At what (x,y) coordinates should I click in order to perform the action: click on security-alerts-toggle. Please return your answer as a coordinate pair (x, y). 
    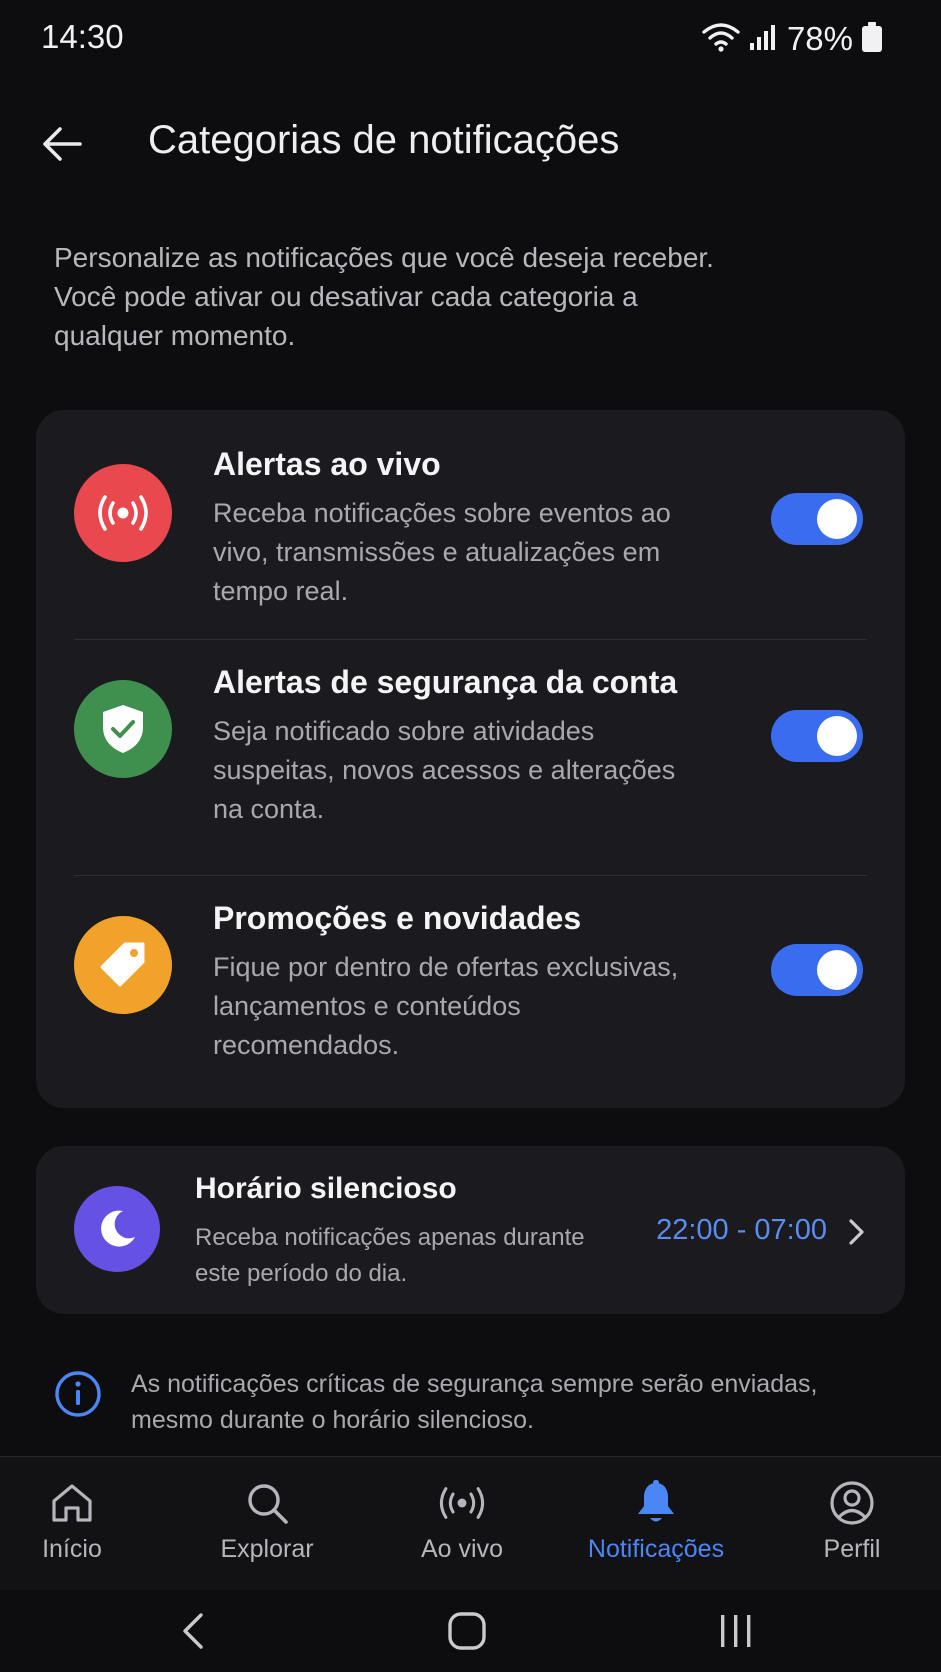
    Looking at the image, I should click on (817, 736).